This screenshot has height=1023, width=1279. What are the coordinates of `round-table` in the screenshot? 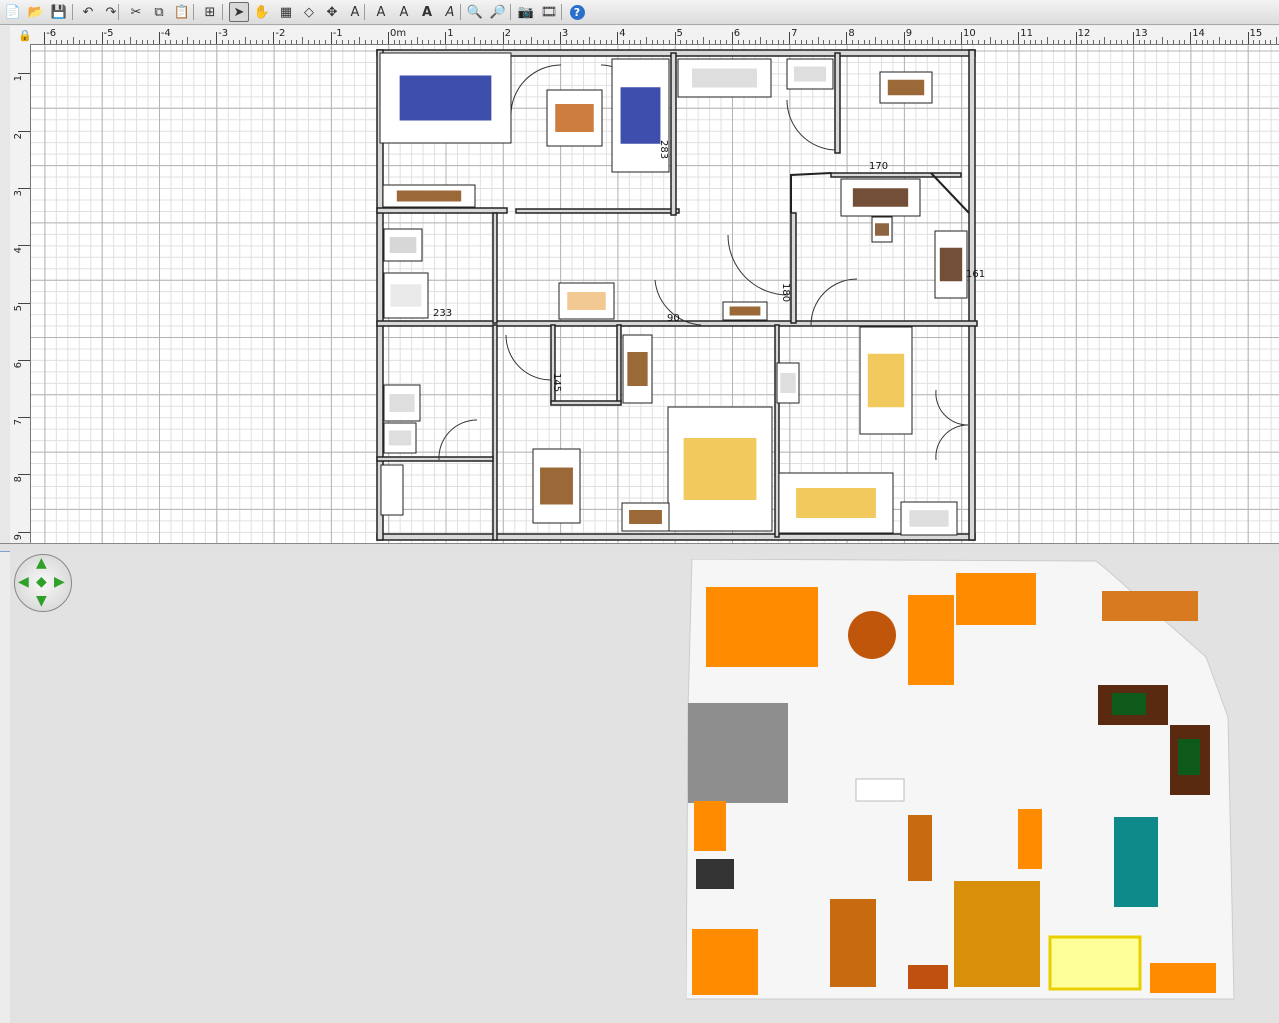 It's located at (872, 635).